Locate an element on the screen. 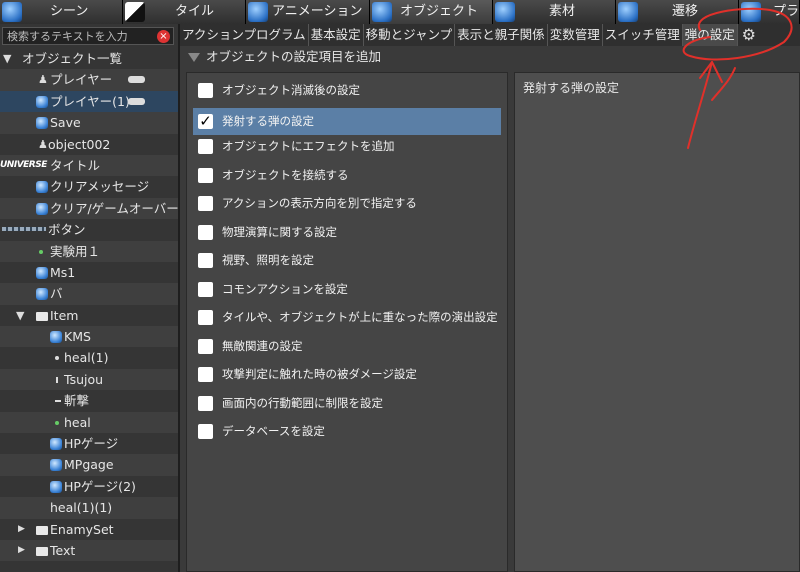 Image resolution: width=800 pixels, height=572 pixels. option-item: アクションの表示方向を別で指定する is located at coordinates (347, 203).